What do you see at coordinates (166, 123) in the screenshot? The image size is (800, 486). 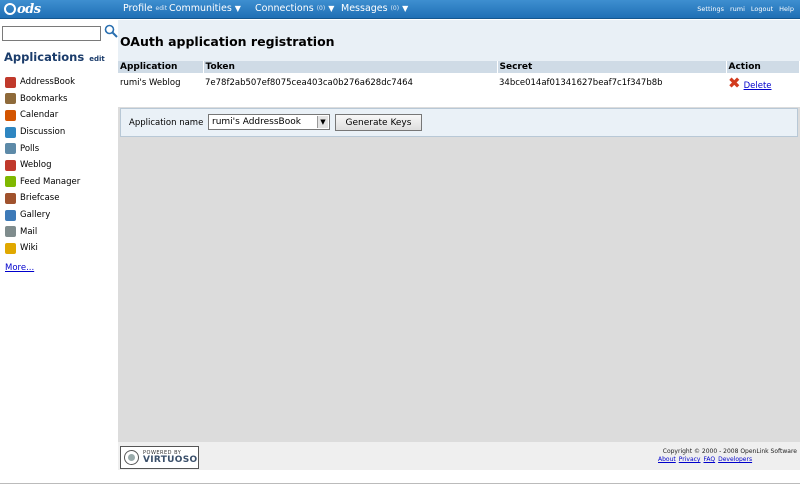 I see `application-name-label: Application name` at bounding box center [166, 123].